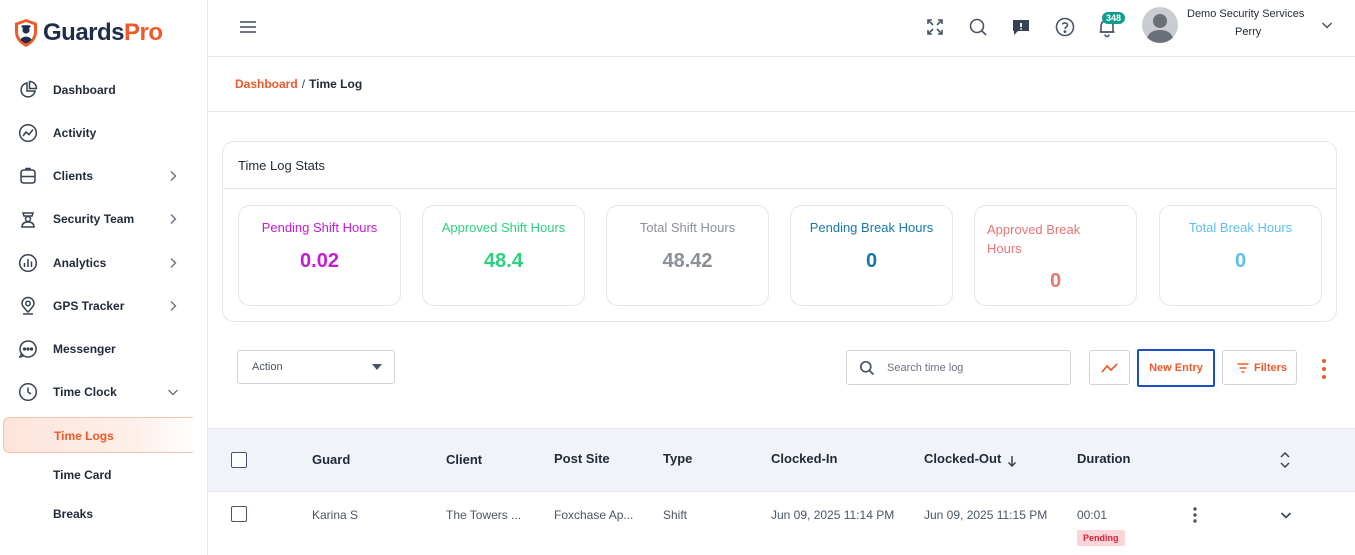  What do you see at coordinates (84, 349) in the screenshot?
I see `sidebar-item-label: Messenger` at bounding box center [84, 349].